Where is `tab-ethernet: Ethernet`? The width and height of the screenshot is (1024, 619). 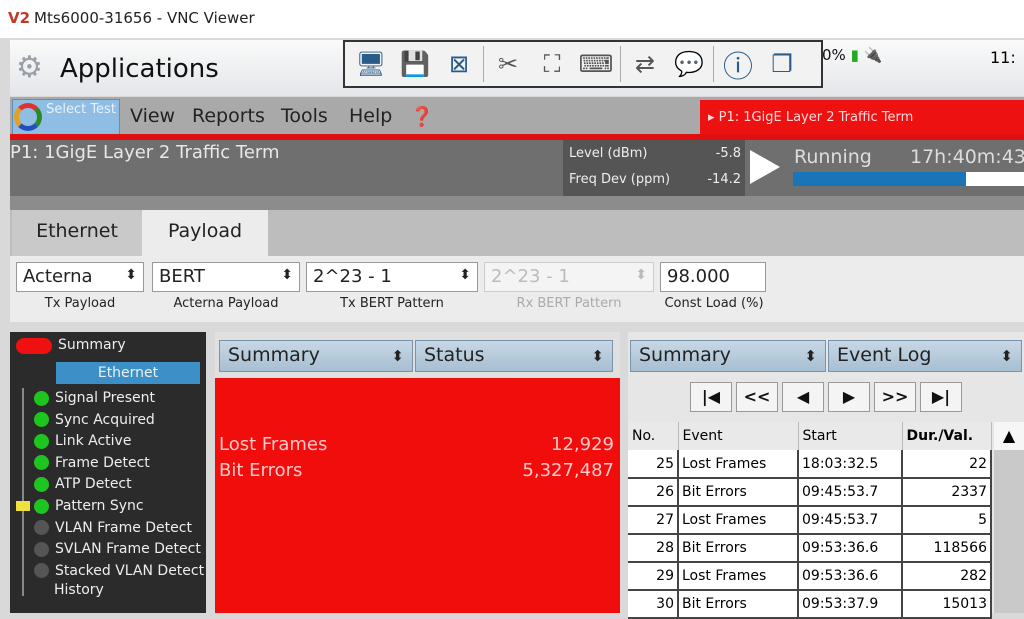
tab-ethernet: Ethernet is located at coordinates (77, 233).